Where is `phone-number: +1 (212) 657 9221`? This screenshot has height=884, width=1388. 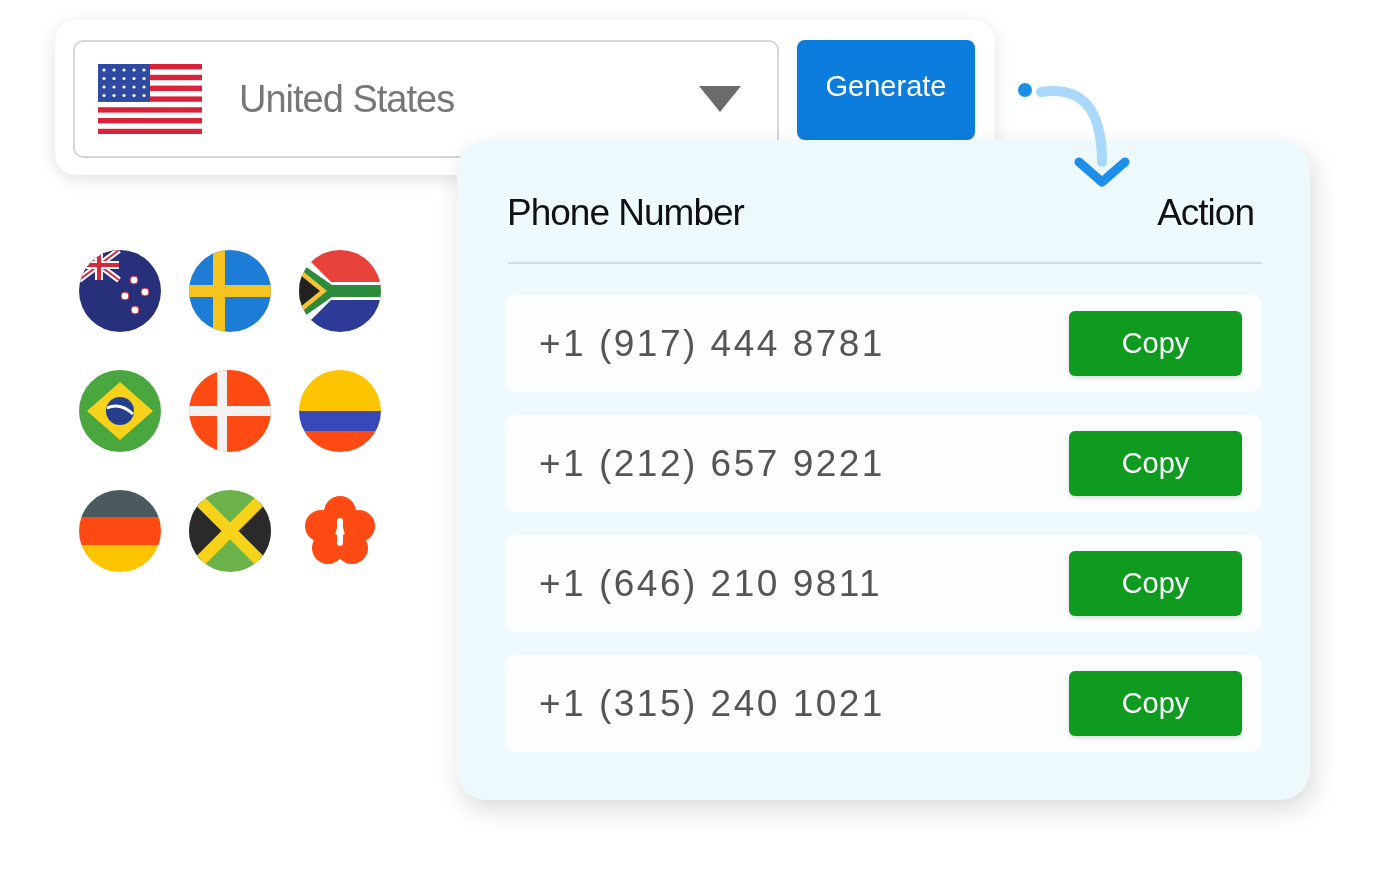
phone-number: +1 (212) 657 9221 is located at coordinates (712, 463).